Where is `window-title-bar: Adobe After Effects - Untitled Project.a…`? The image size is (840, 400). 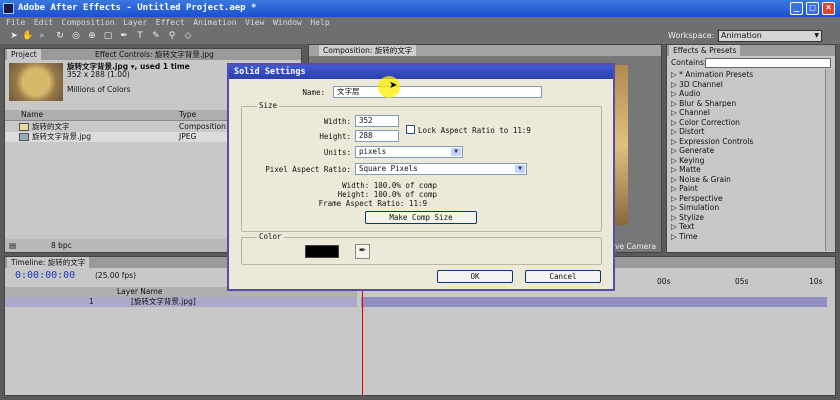 window-title-bar: Adobe After Effects - Untitled Project.a… is located at coordinates (420, 8).